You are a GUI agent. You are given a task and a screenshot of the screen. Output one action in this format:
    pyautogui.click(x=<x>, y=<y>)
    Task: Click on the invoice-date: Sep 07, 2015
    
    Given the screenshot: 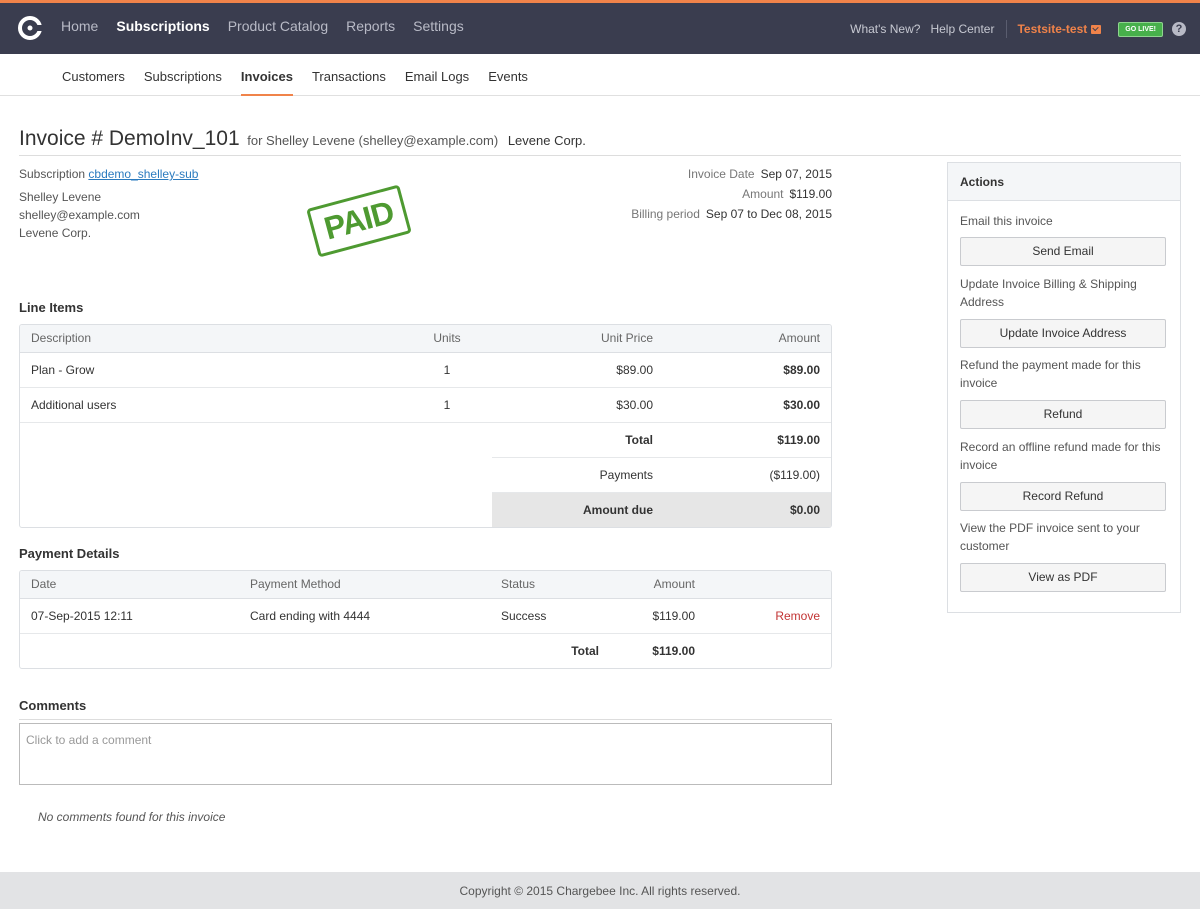 What is the action you would take?
    pyautogui.click(x=796, y=174)
    